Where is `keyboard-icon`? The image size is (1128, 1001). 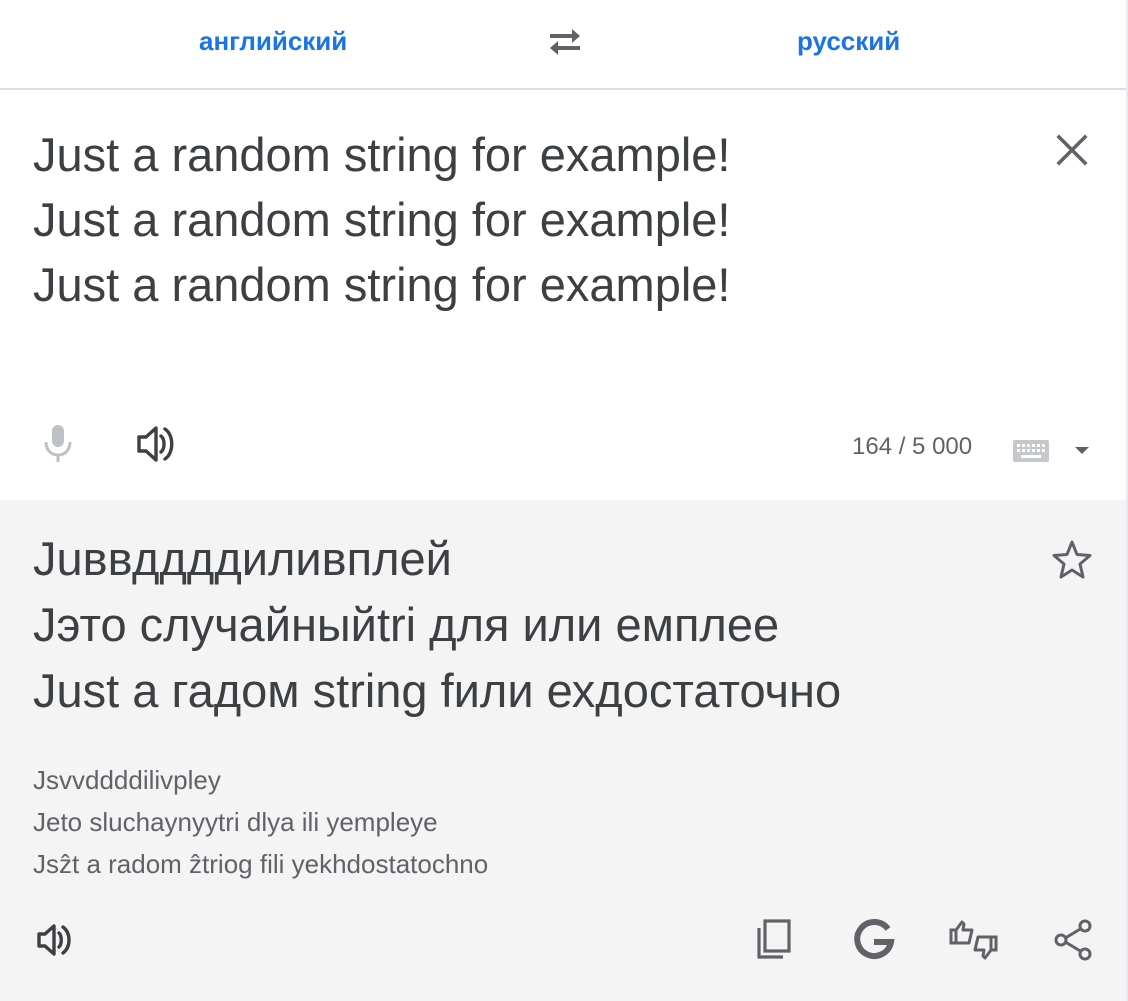
keyboard-icon is located at coordinates (1031, 451).